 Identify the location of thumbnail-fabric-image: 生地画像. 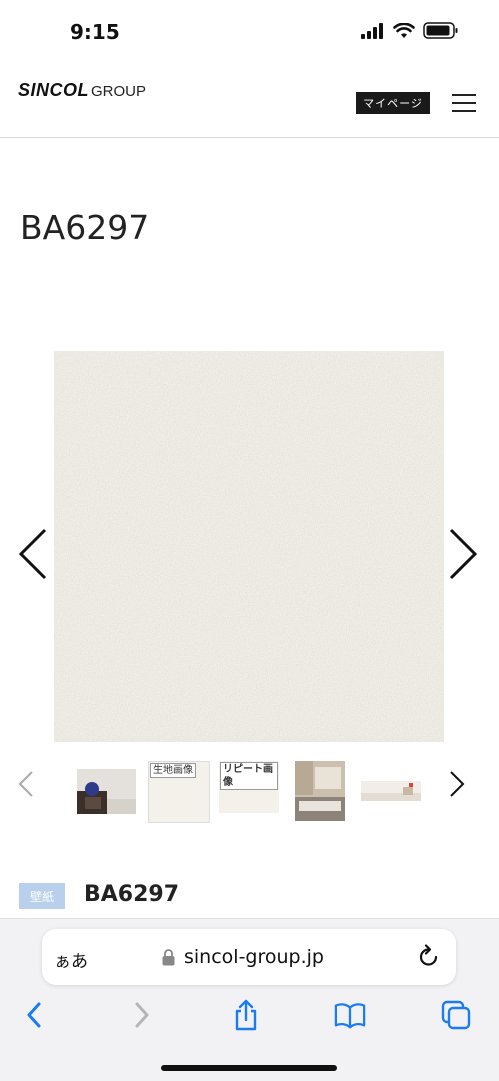
(179, 792).